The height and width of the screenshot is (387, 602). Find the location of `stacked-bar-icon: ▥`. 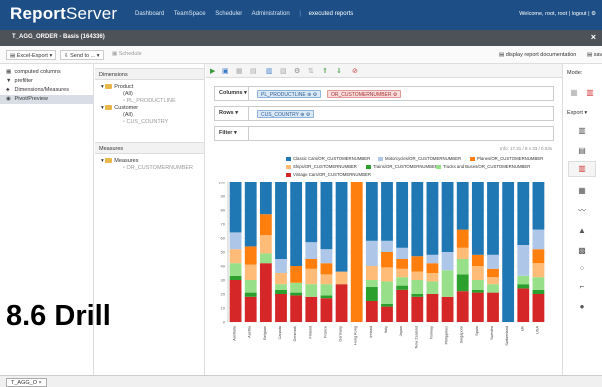

stacked-bar-icon: ▥ is located at coordinates (582, 169).